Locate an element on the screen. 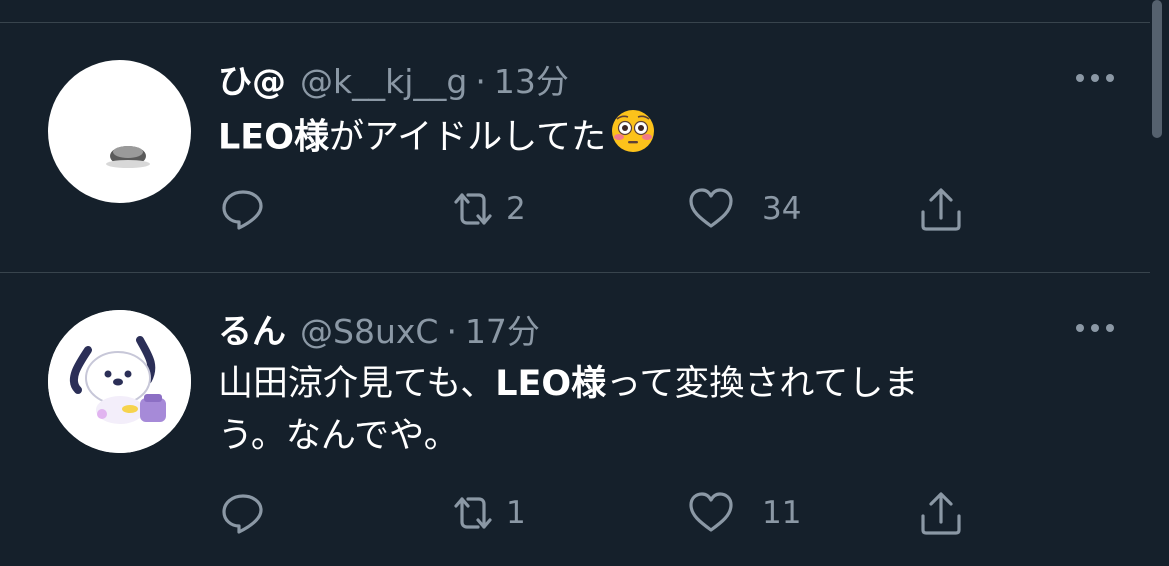 The height and width of the screenshot is (566, 1169). display-name: ひ@ is located at coordinates (252, 78).